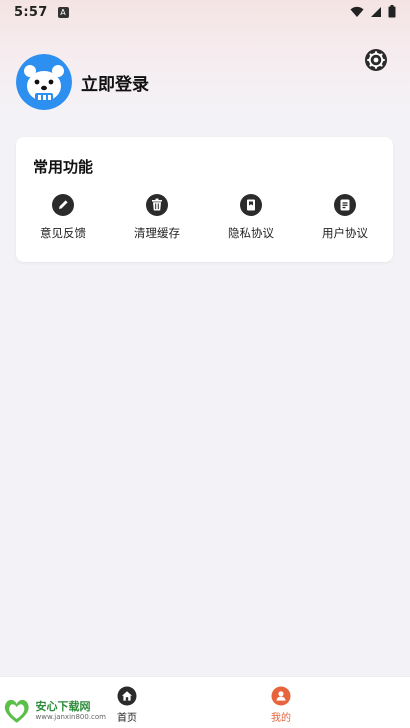  Describe the element at coordinates (115, 82) in the screenshot. I see `login-link: 立即登录` at that location.